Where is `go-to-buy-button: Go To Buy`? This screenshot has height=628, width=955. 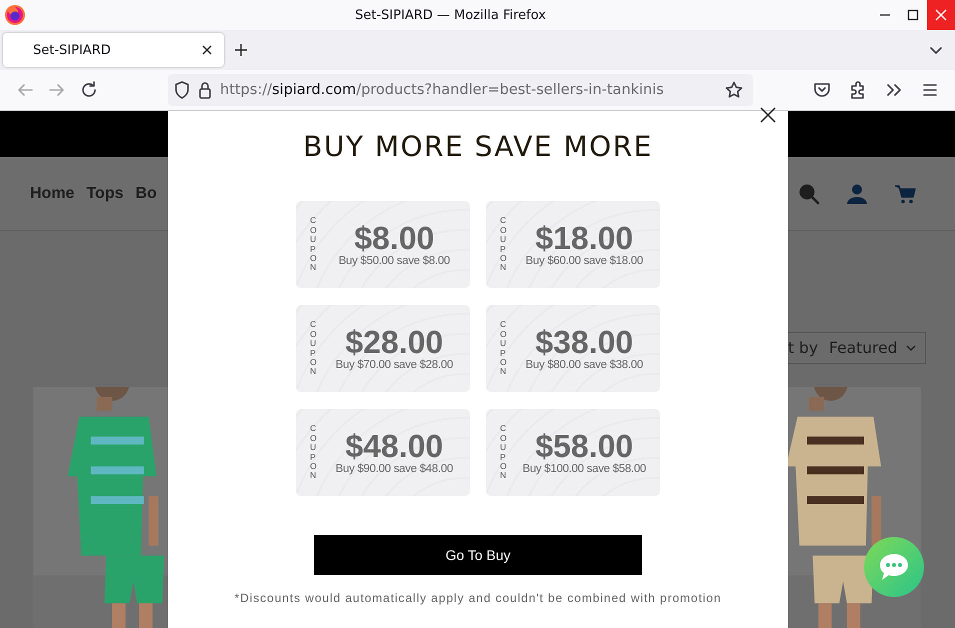 go-to-buy-button: Go To Buy is located at coordinates (478, 555).